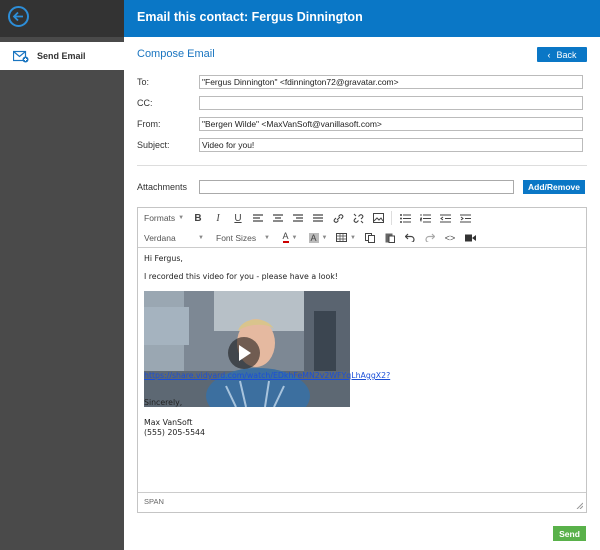  Describe the element at coordinates (410, 238) in the screenshot. I see `undo-icon` at that location.